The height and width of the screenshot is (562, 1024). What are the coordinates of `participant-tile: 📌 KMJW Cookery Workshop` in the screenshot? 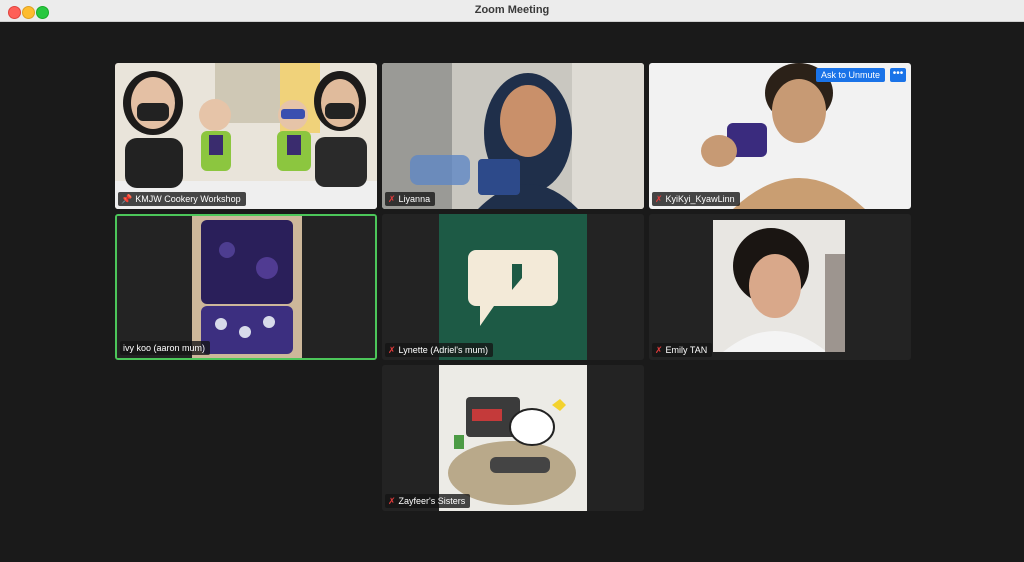 It's located at (246, 136).